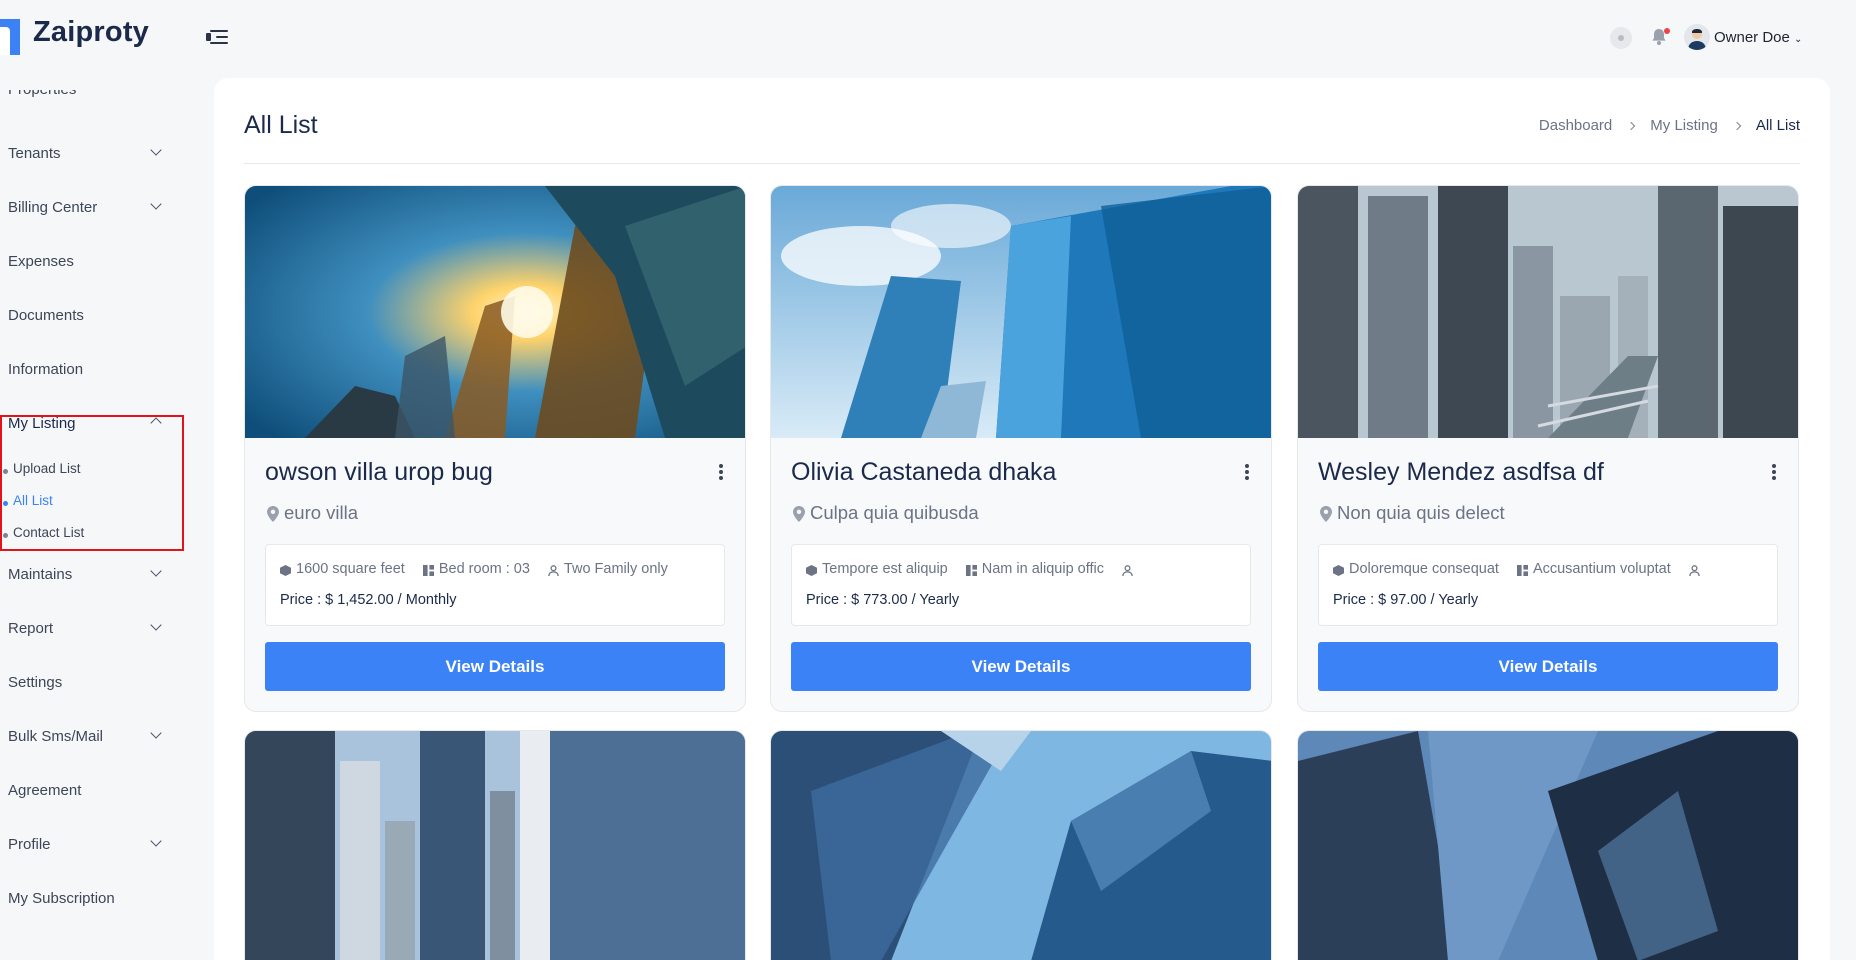 The height and width of the screenshot is (960, 1856). What do you see at coordinates (1660, 38) in the screenshot?
I see `notification-bell-icon` at bounding box center [1660, 38].